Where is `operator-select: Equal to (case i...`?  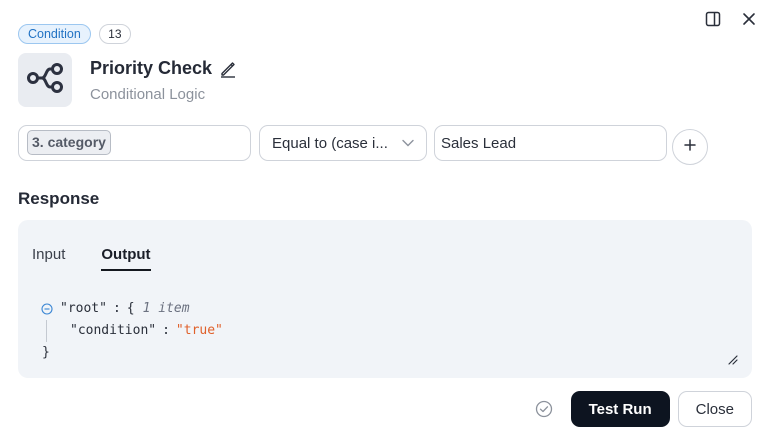 operator-select: Equal to (case i... is located at coordinates (343, 143).